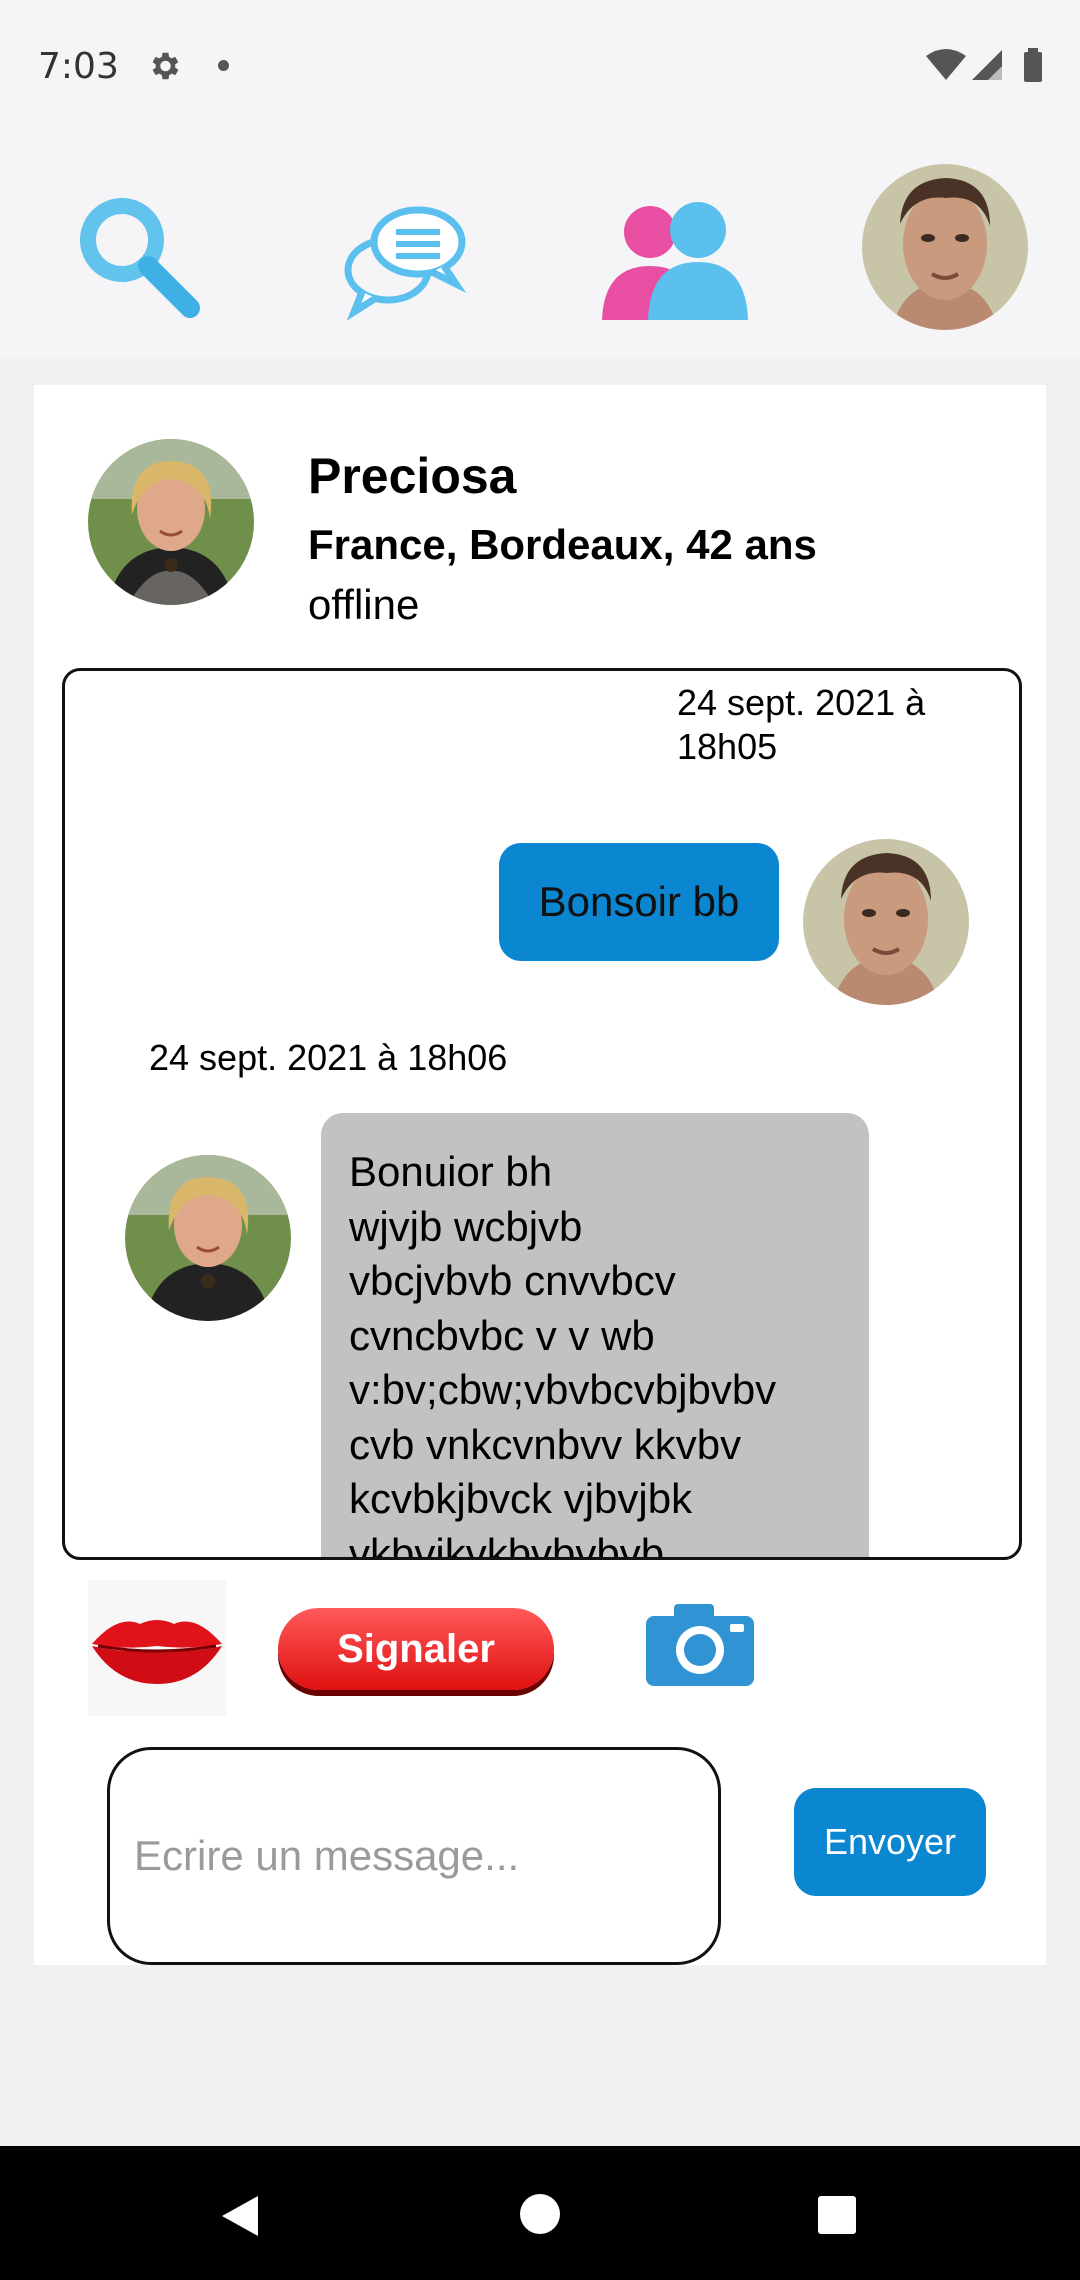 The height and width of the screenshot is (2280, 1080). Describe the element at coordinates (540, 65) in the screenshot. I see `status-bar: 7:03` at that location.